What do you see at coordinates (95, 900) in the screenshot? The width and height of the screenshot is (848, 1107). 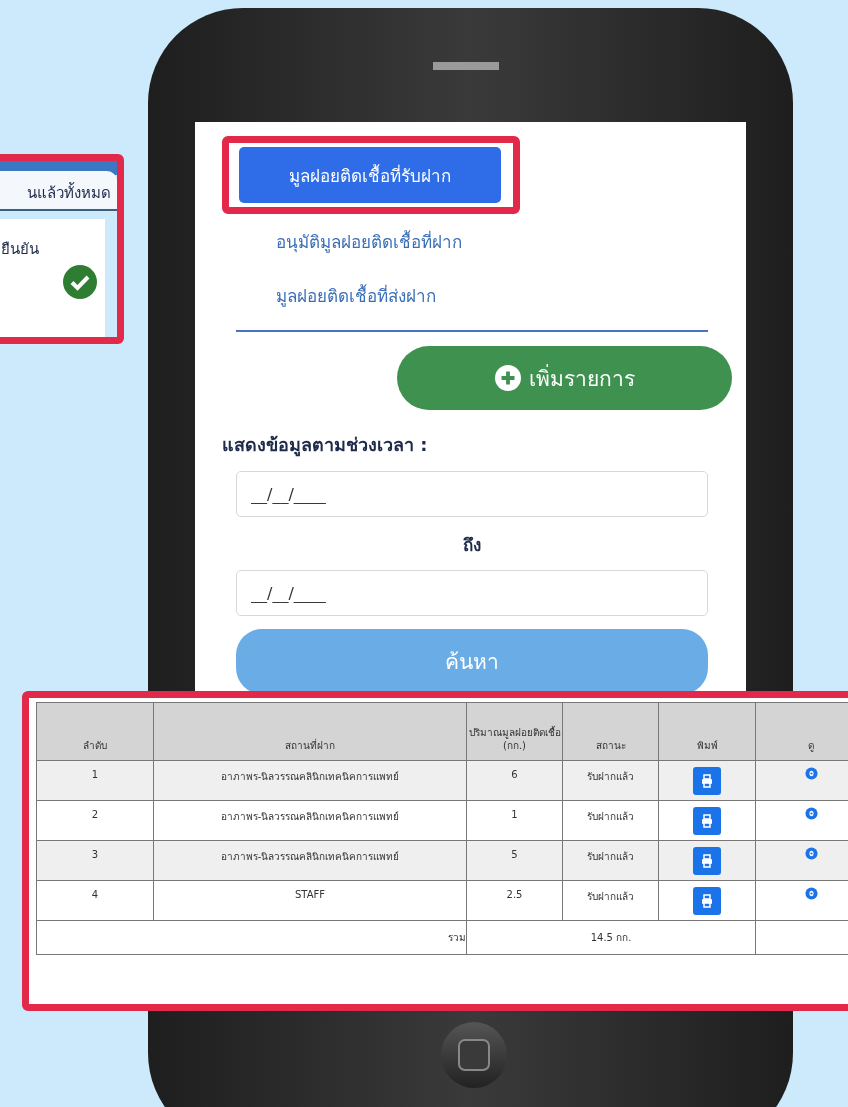 I see `table-cell: 4` at bounding box center [95, 900].